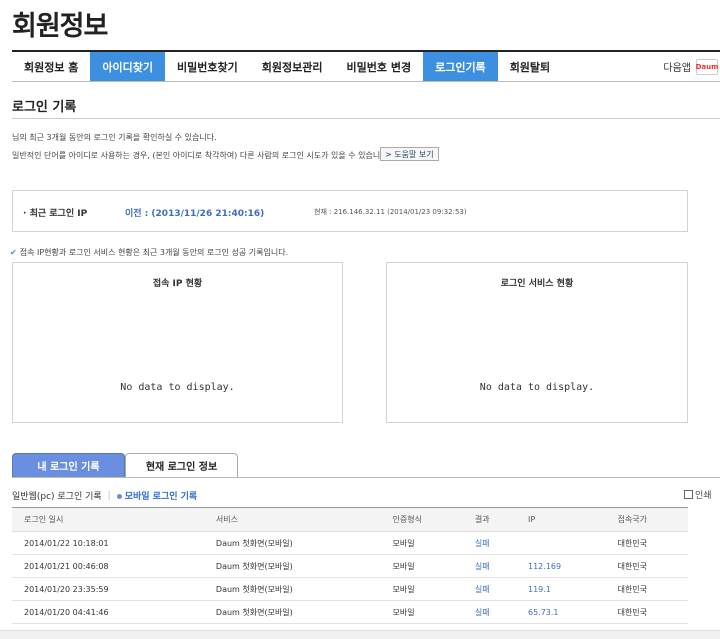 The height and width of the screenshot is (639, 720). What do you see at coordinates (207, 66) in the screenshot?
I see `tab-find-password: 비밀번호찾기` at bounding box center [207, 66].